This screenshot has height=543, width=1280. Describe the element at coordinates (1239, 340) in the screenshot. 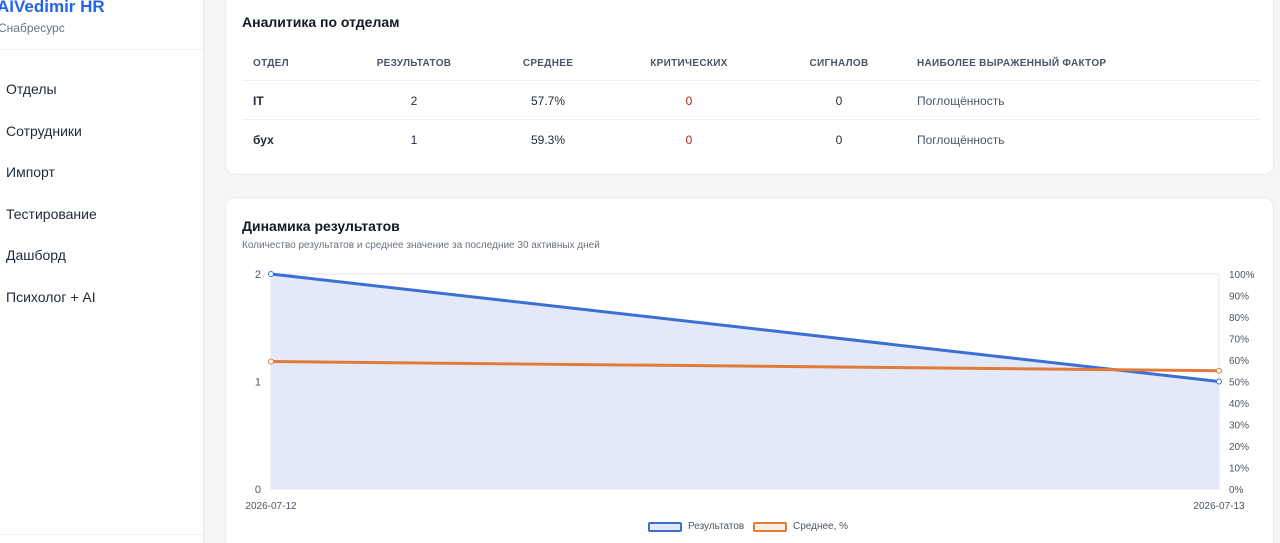

I see `y-right-tick-label: 70%` at that location.